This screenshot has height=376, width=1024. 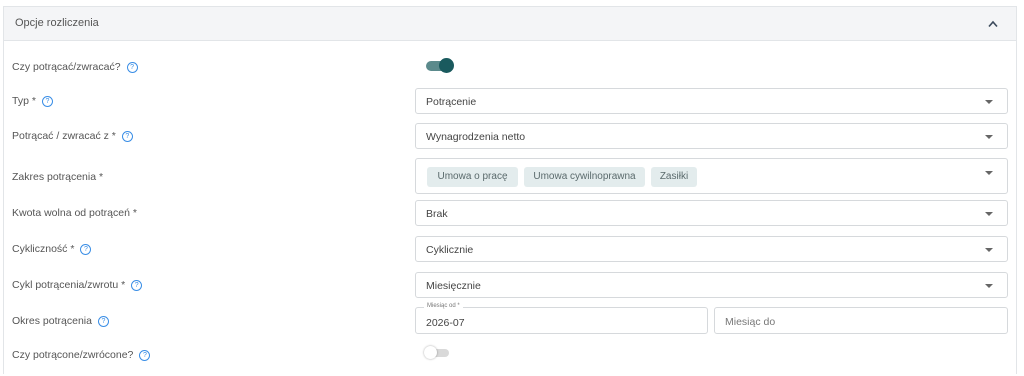 What do you see at coordinates (711, 285) in the screenshot?
I see `cycle-select: Miesięcznie` at bounding box center [711, 285].